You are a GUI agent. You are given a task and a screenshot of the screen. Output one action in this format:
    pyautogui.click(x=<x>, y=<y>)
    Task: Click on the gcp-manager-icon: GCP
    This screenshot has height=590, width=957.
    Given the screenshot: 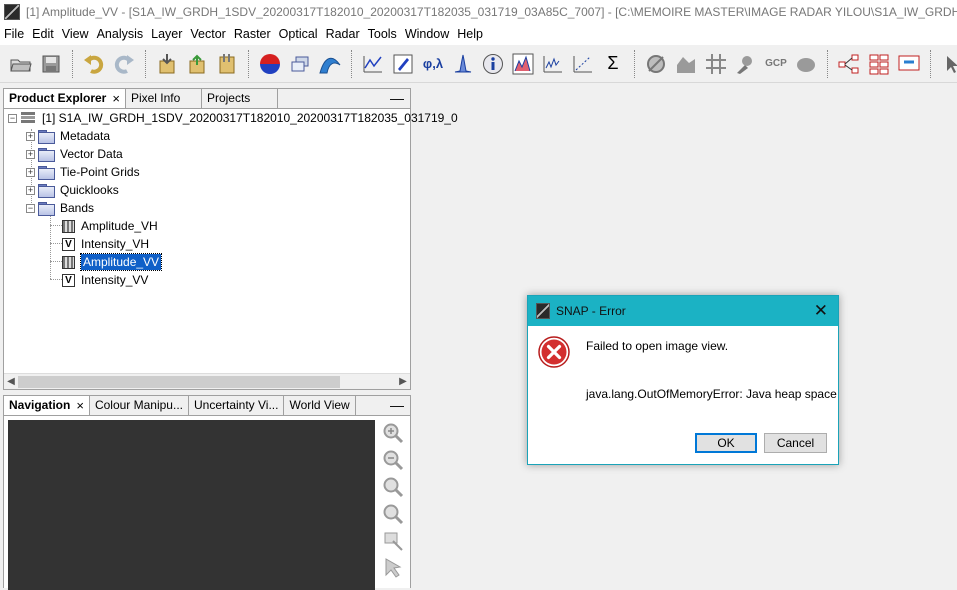 What is the action you would take?
    pyautogui.click(x=776, y=64)
    